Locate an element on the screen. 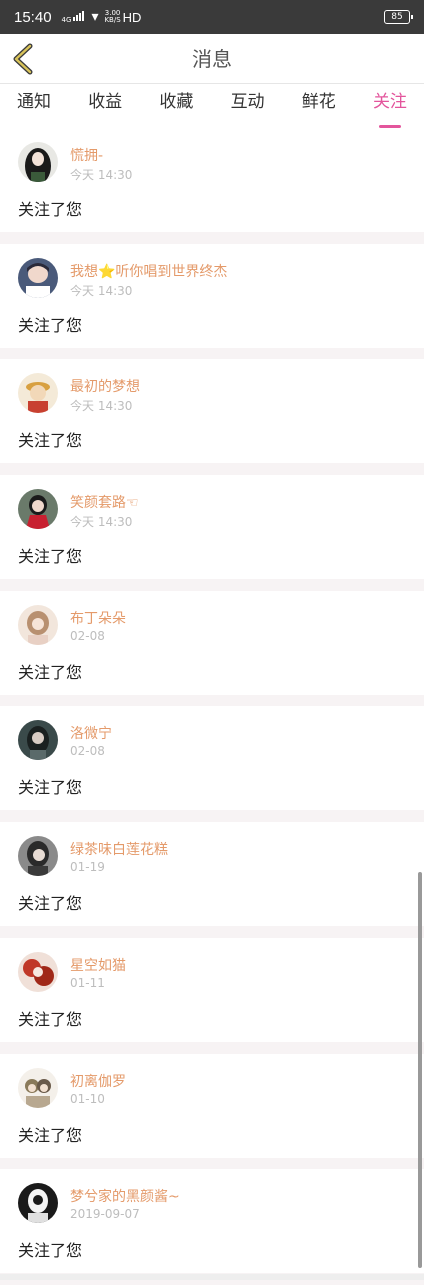 Image resolution: width=424 pixels, height=1285 pixels. bottom-divider is located at coordinates (212, 1277).